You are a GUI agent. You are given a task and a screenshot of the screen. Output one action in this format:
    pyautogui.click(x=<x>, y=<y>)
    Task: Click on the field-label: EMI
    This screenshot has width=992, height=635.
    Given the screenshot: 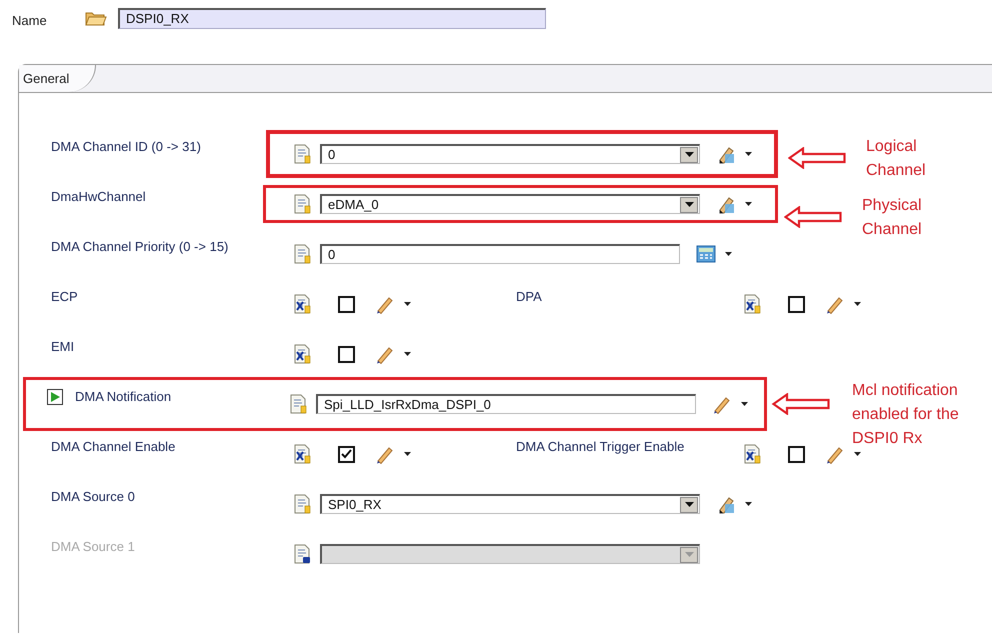 What is the action you would take?
    pyautogui.click(x=63, y=346)
    